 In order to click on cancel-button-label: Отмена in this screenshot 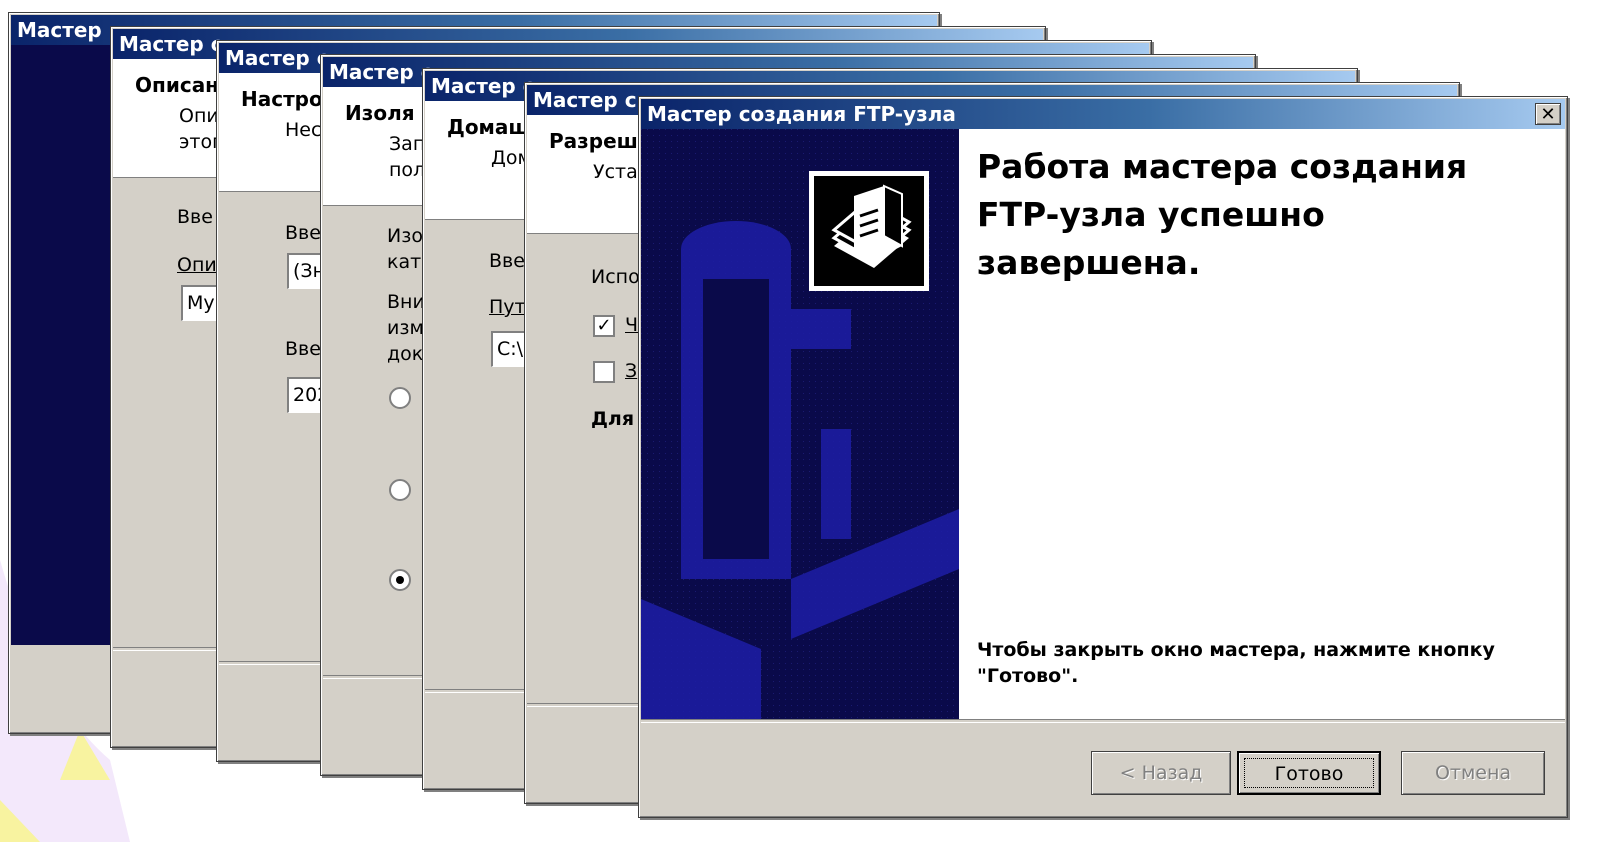, I will do `click(1473, 773)`.